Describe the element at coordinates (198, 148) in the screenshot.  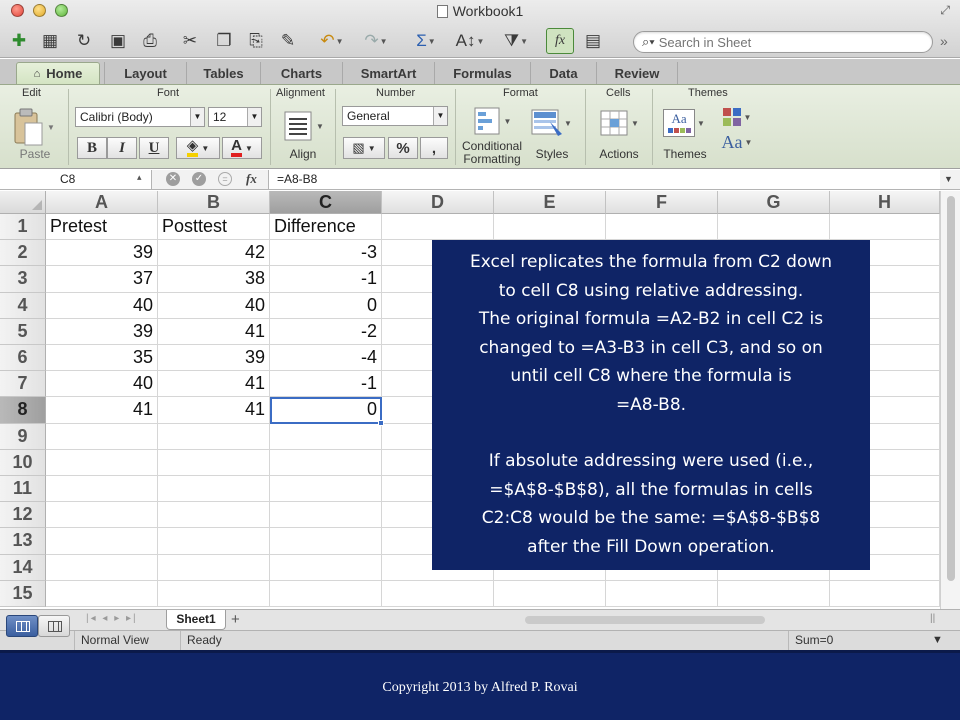
I see `fill-color-button: ◈ ▼` at that location.